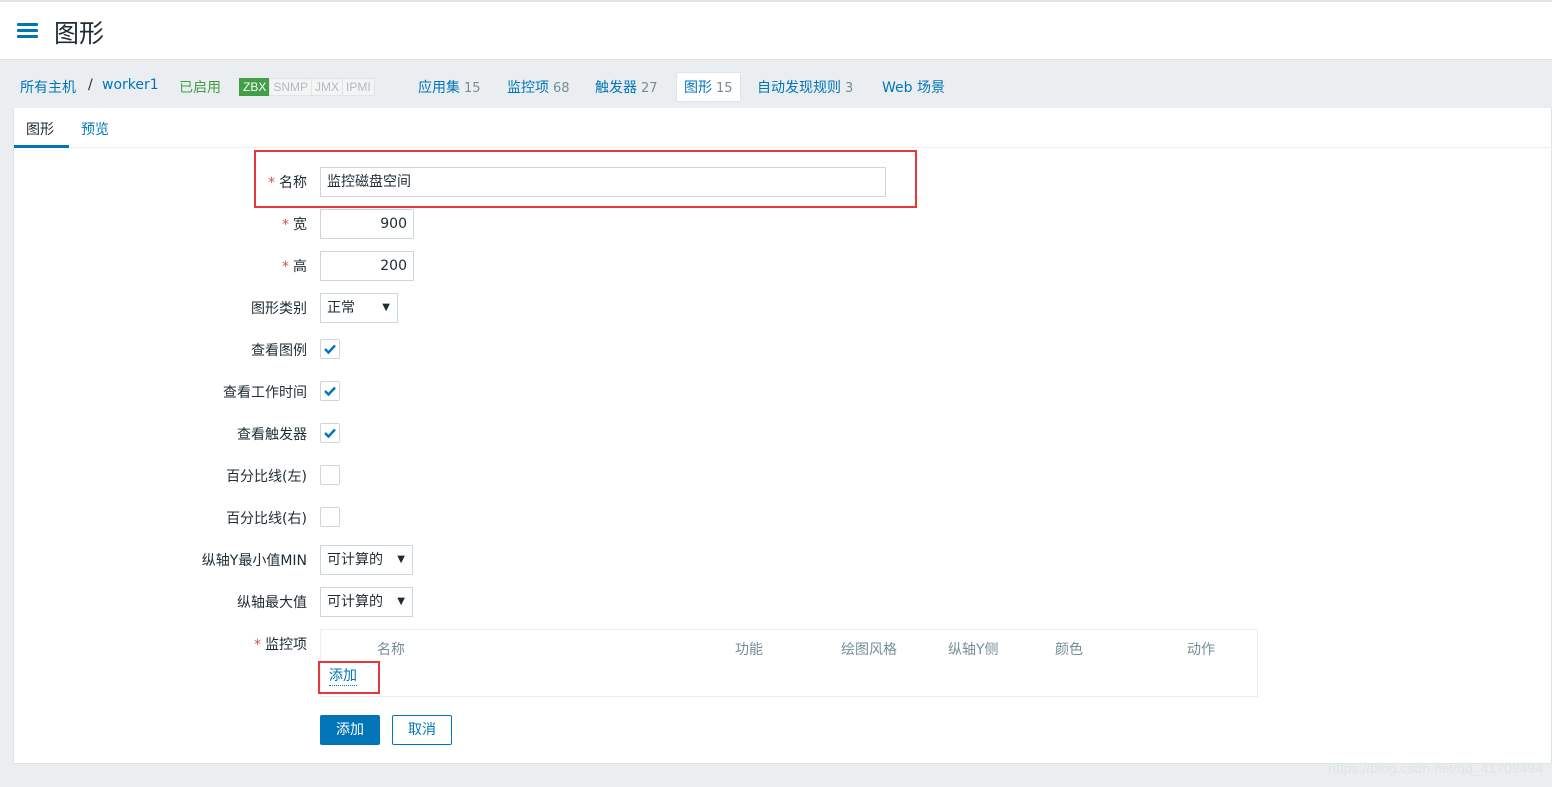 Image resolution: width=1552 pixels, height=787 pixels. I want to click on graph-type-value: 正常, so click(341, 308).